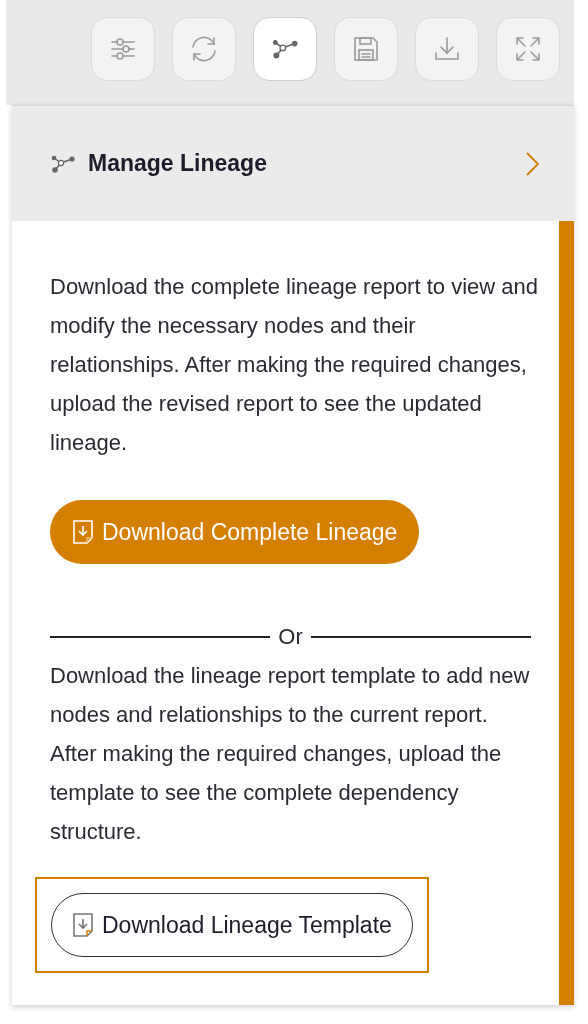 The image size is (588, 1024). I want to click on divider-label: Or, so click(290, 637).